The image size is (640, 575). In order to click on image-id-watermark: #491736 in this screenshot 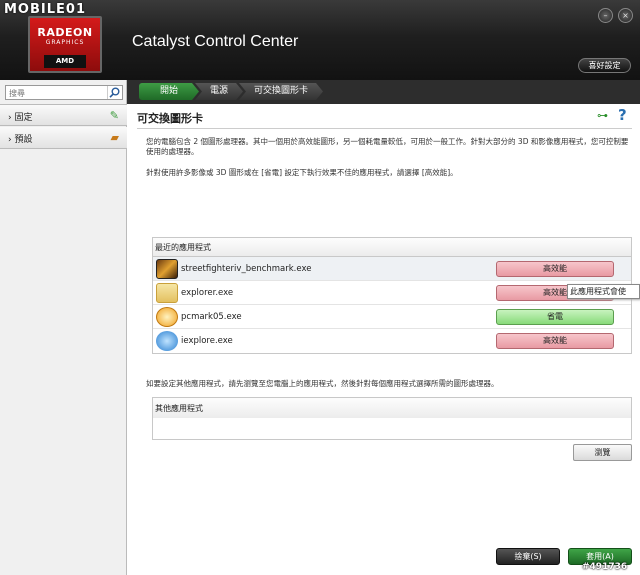, I will do `click(605, 567)`.